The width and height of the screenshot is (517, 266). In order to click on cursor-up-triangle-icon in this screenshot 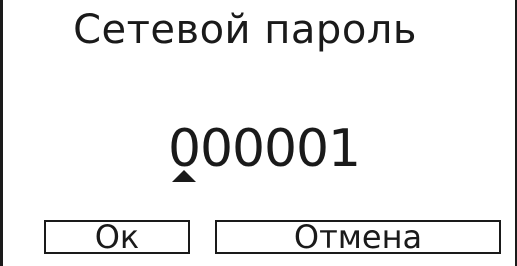, I will do `click(184, 176)`.